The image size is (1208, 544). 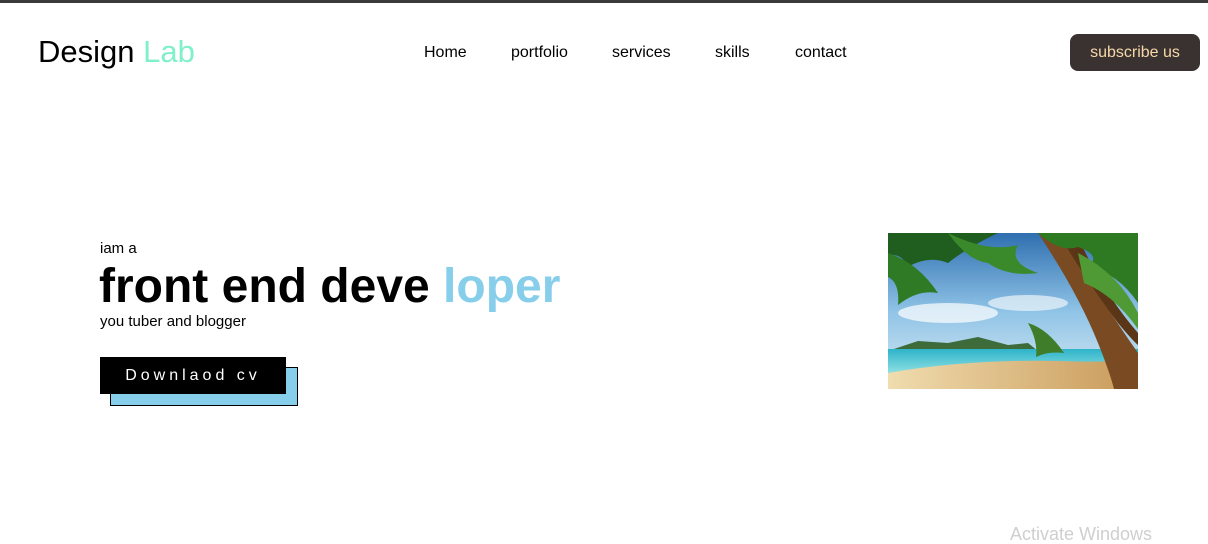 I want to click on hero-title-accent: loper, so click(x=502, y=286).